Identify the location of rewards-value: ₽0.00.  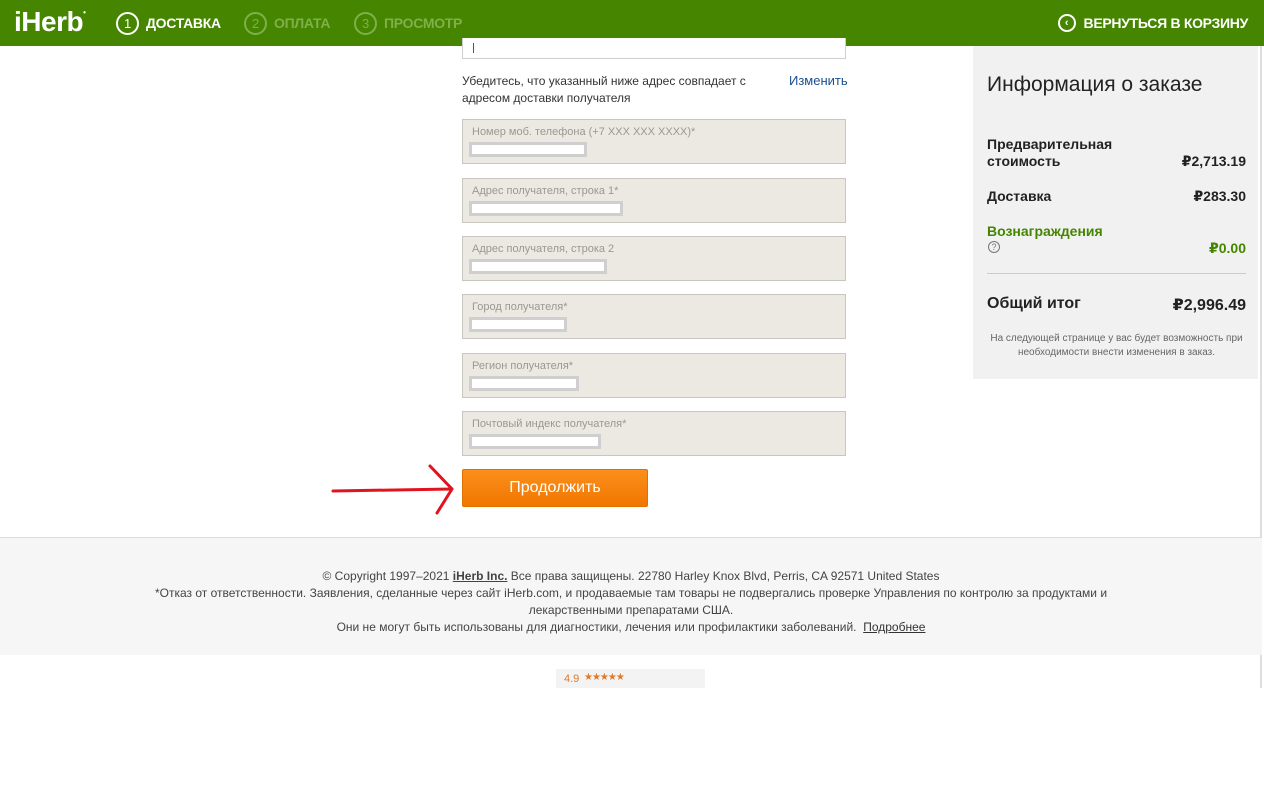
(1227, 248).